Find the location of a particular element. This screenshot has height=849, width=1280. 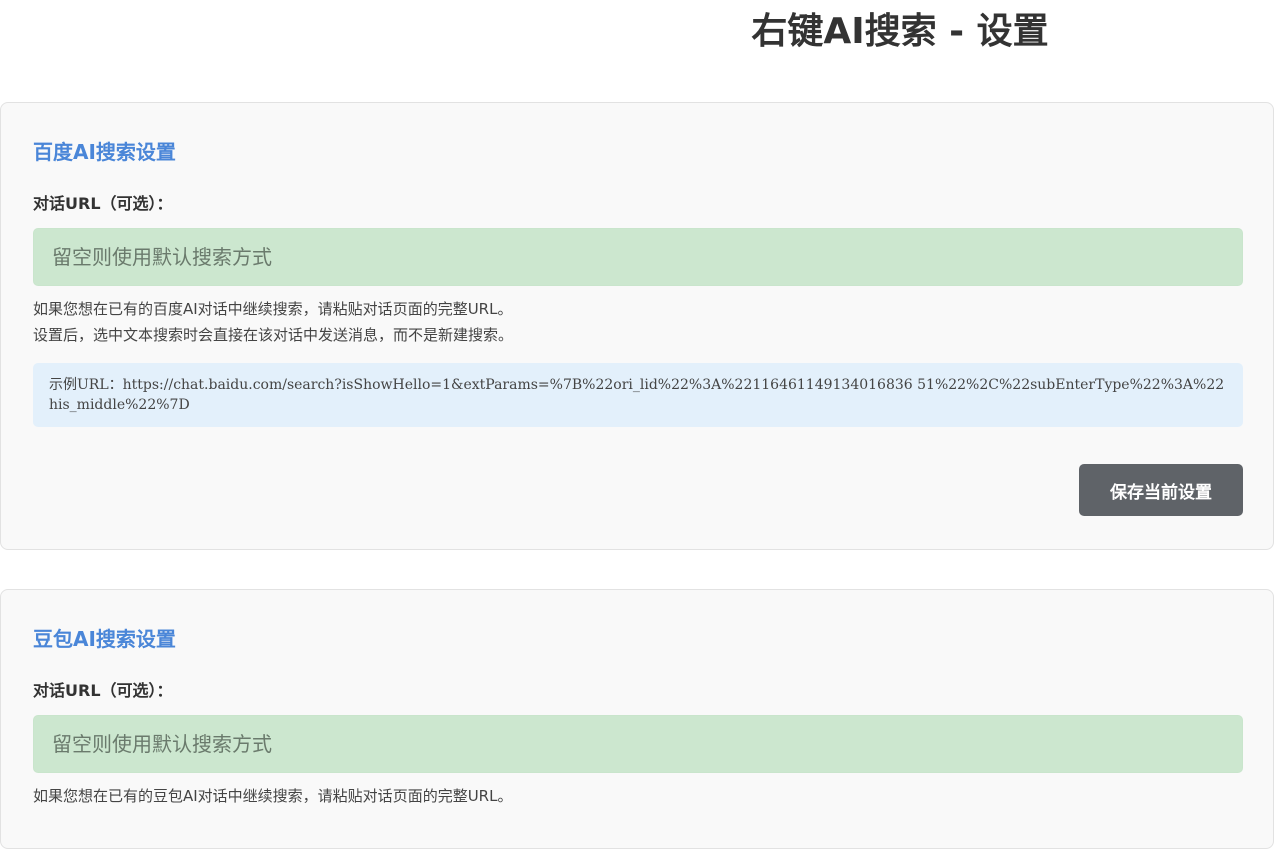

baidu-section-title: 百度AI搜索设置 is located at coordinates (104, 152).